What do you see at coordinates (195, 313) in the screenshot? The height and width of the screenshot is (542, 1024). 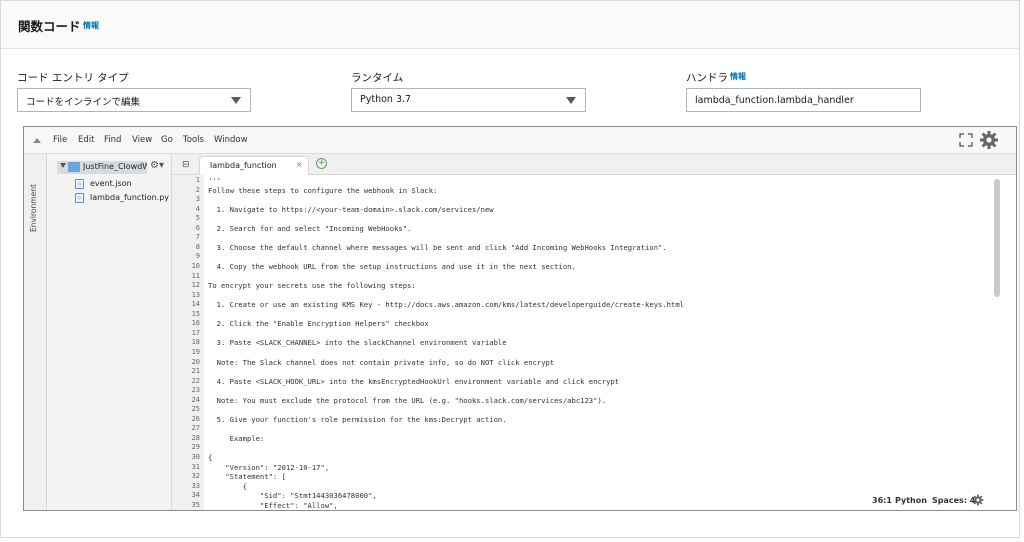 I see `line-number: 15` at bounding box center [195, 313].